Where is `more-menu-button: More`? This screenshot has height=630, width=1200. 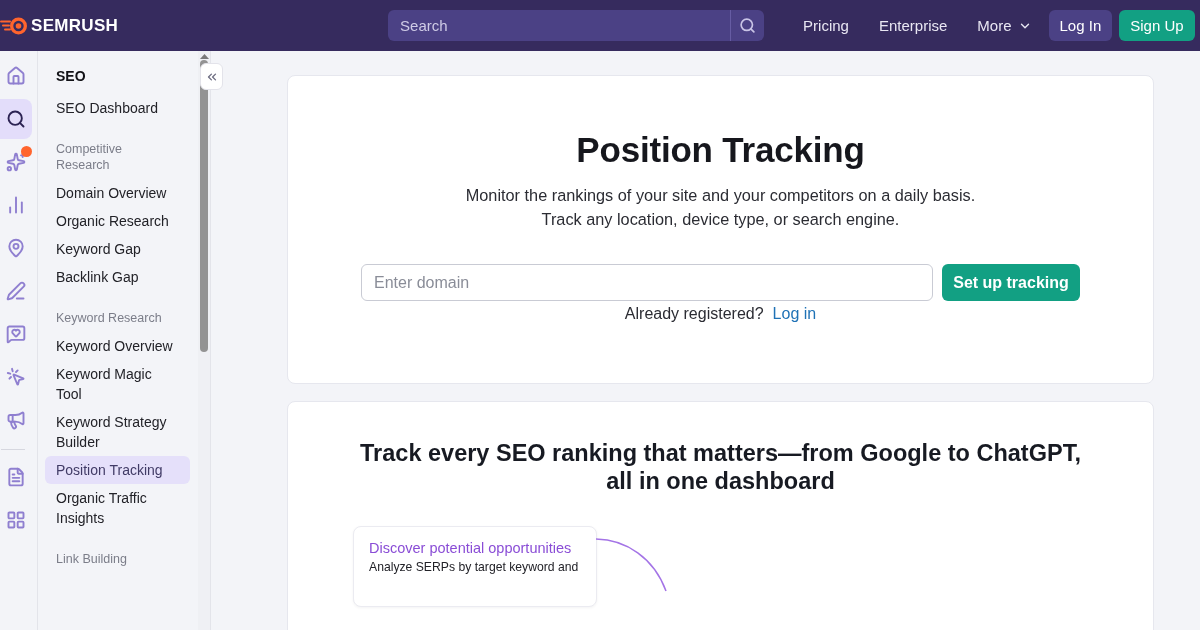
more-menu-button: More is located at coordinates (1004, 25).